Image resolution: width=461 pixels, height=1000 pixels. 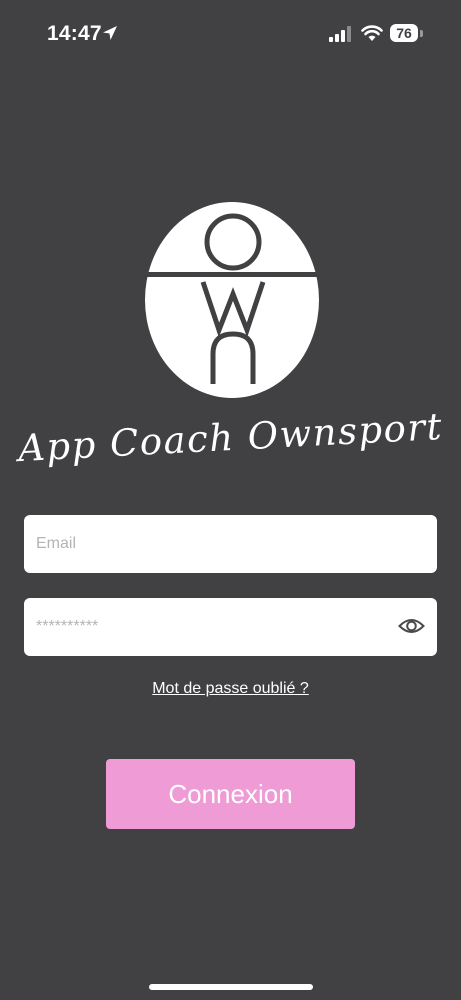 What do you see at coordinates (230, 32) in the screenshot?
I see `status-bar: 14:47 76` at bounding box center [230, 32].